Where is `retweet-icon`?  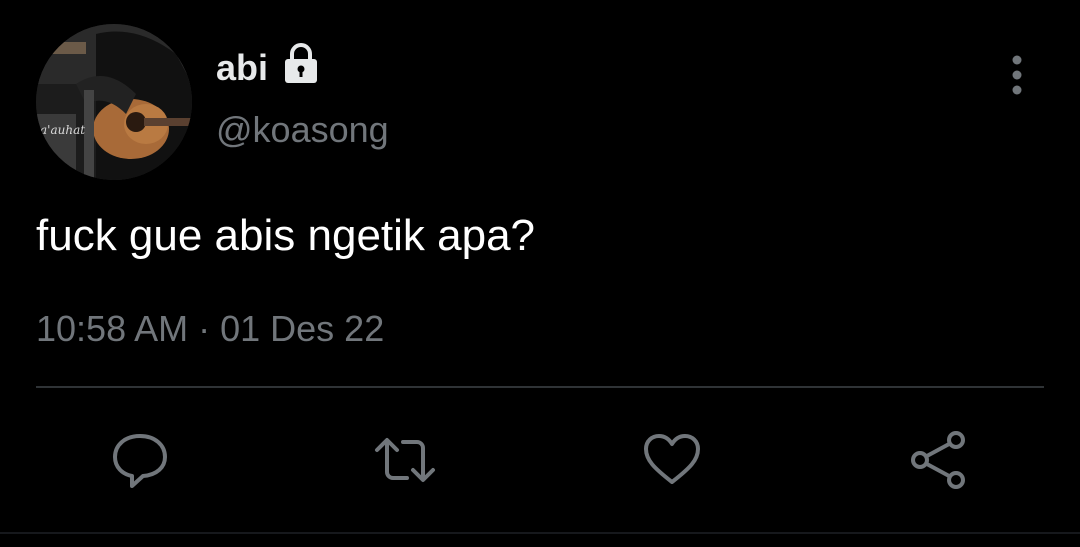 retweet-icon is located at coordinates (405, 460).